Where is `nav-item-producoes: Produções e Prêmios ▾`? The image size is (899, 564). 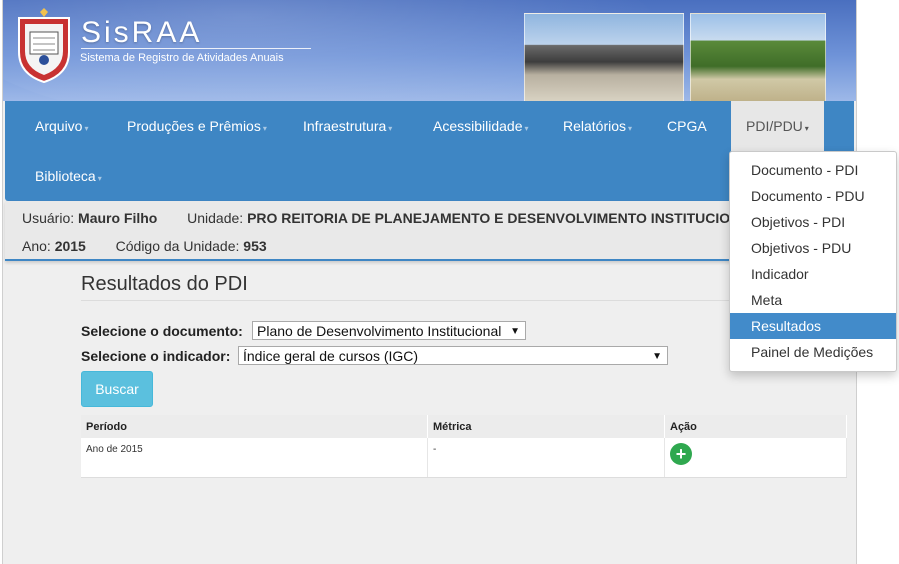 nav-item-producoes: Produções e Prêmios ▾ is located at coordinates (197, 126).